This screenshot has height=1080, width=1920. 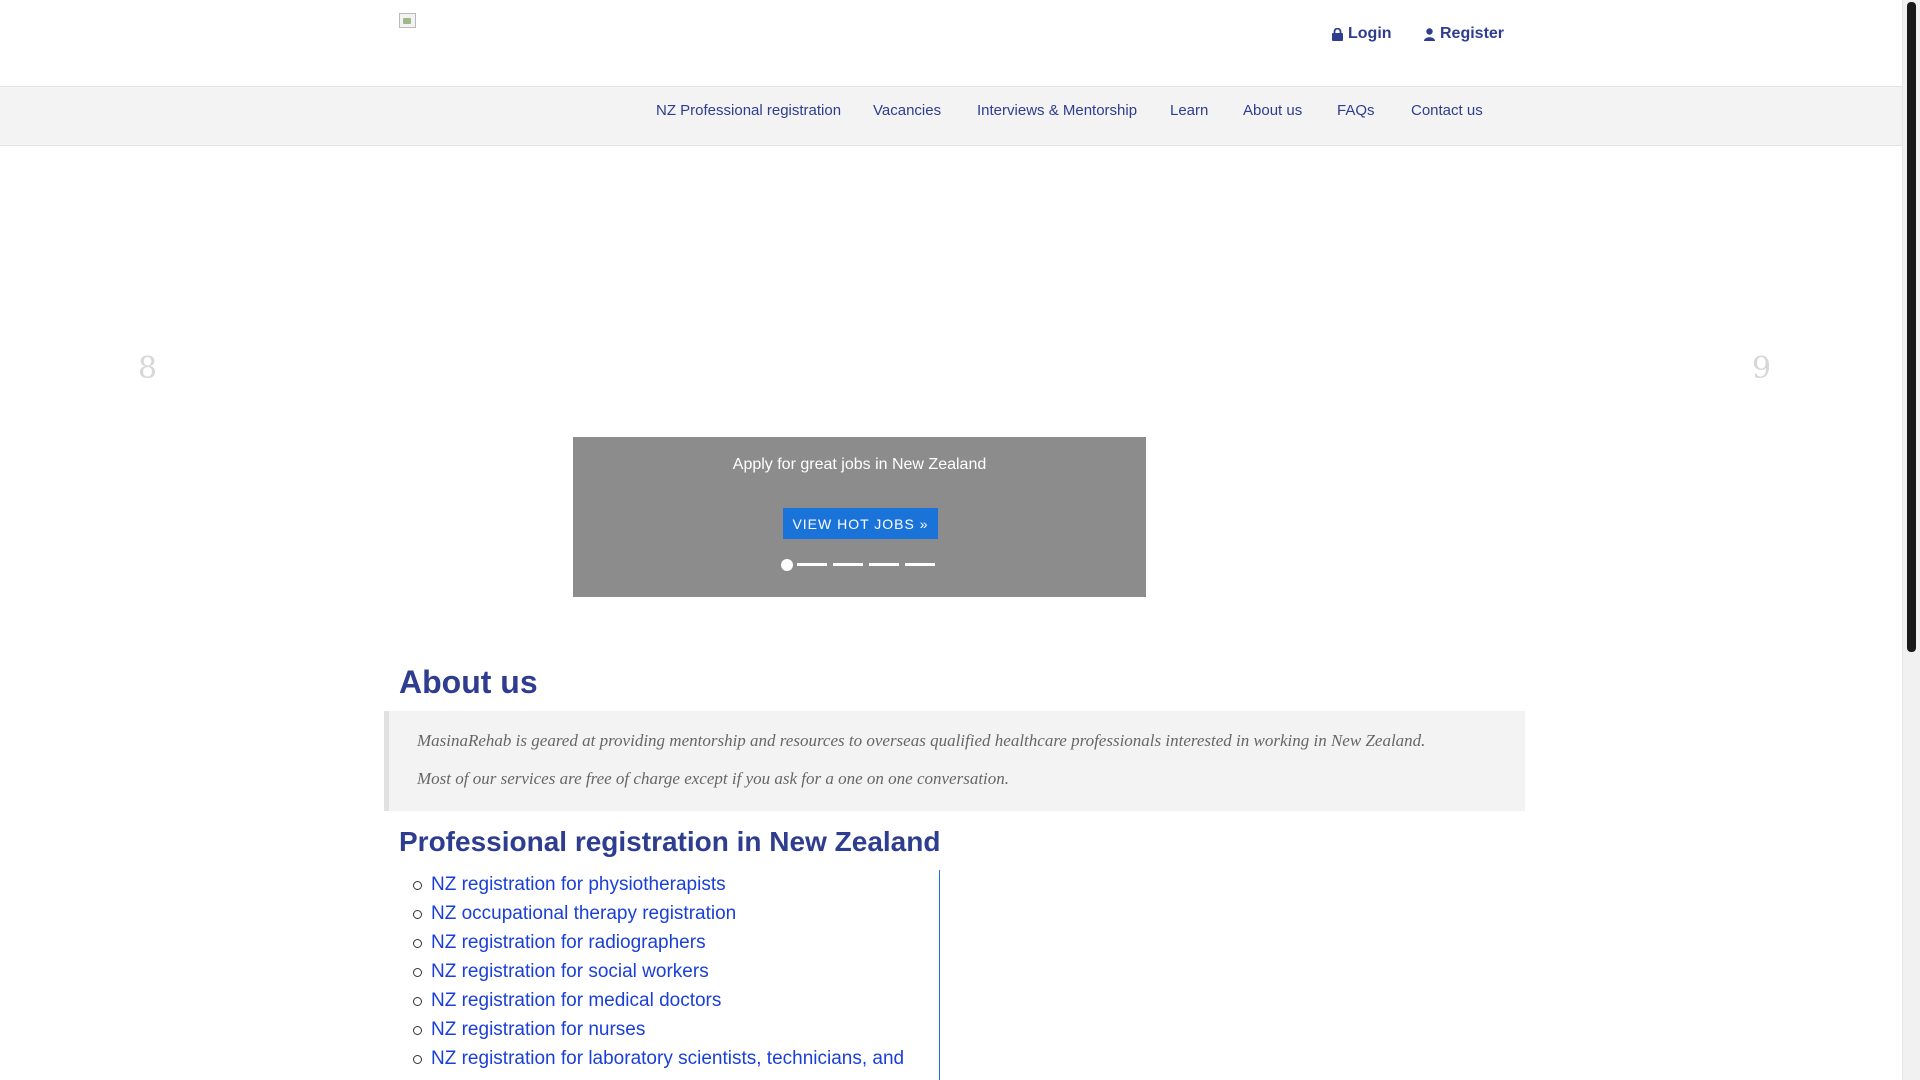 I want to click on list-item: NZ registration for physiotherapists, so click(x=669, y=884).